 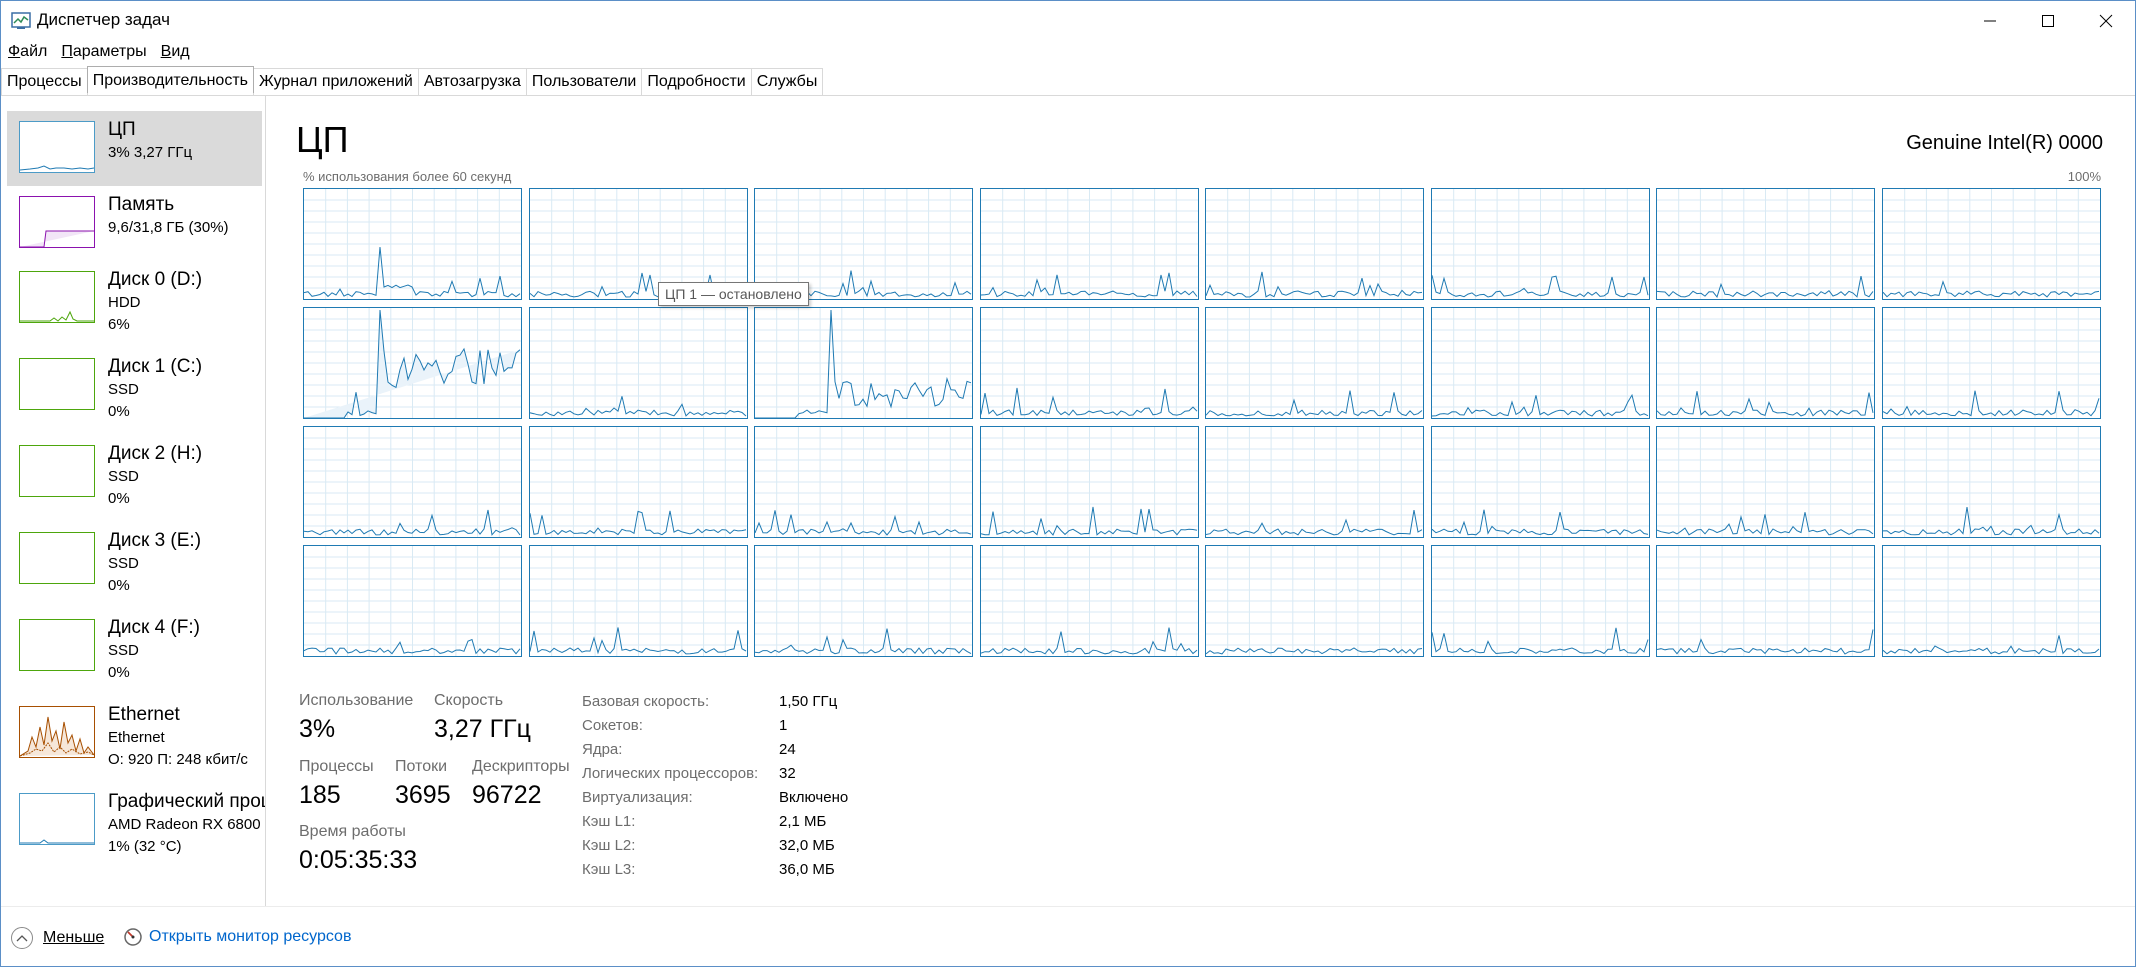 I want to click on maximize-icon, so click(x=2048, y=21).